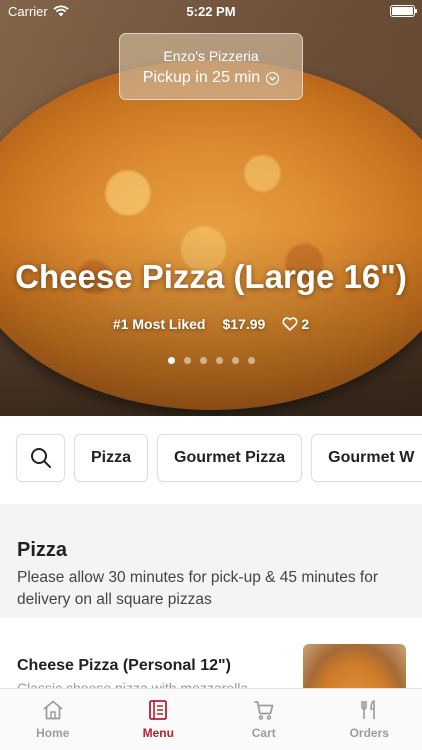 The width and height of the screenshot is (422, 750). I want to click on tab-home: Home, so click(53, 719).